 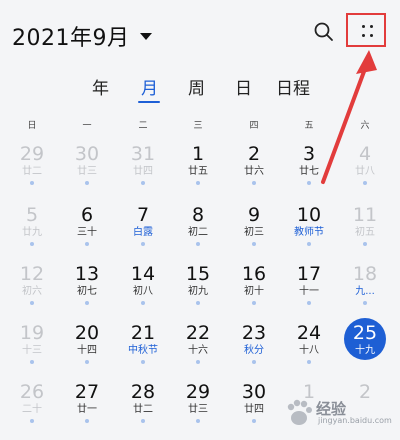 What do you see at coordinates (309, 410) in the screenshot?
I see `day-cell: 1` at bounding box center [309, 410].